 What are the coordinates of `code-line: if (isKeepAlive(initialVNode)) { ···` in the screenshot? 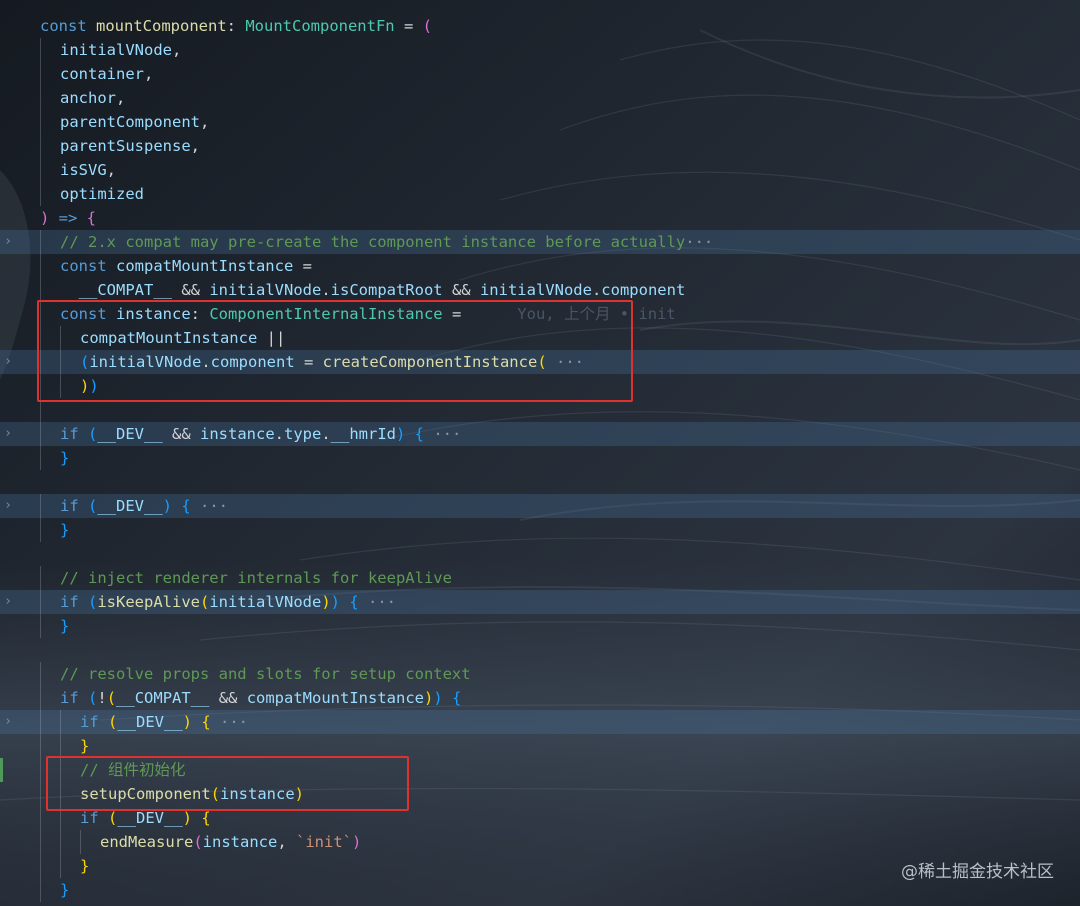 It's located at (540, 602).